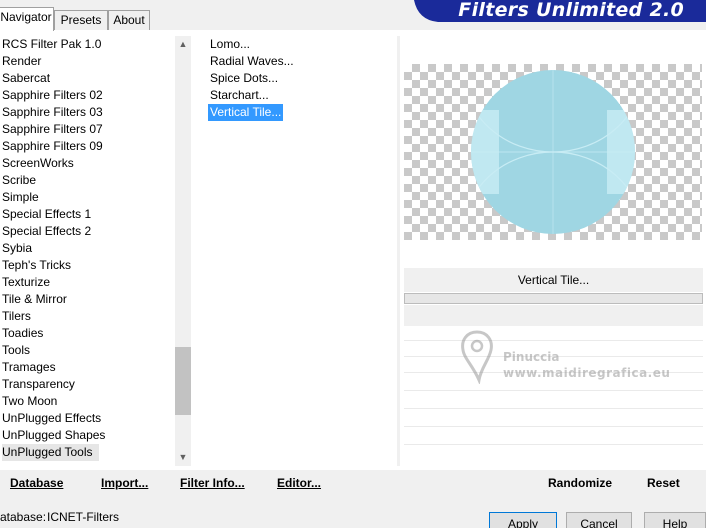  Describe the element at coordinates (29, 401) in the screenshot. I see `category-item: Two Moon` at that location.